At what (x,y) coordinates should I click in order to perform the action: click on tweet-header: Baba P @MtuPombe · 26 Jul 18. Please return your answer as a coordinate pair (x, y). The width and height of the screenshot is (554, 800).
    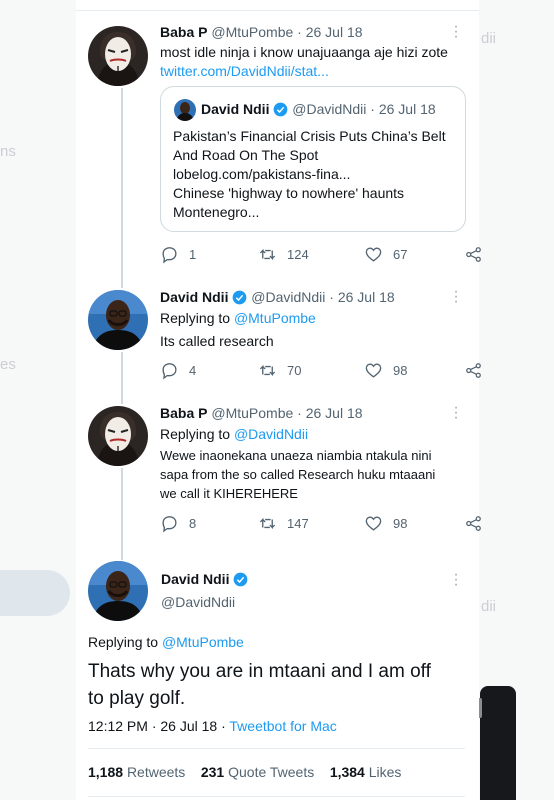
    Looking at the image, I should click on (261, 413).